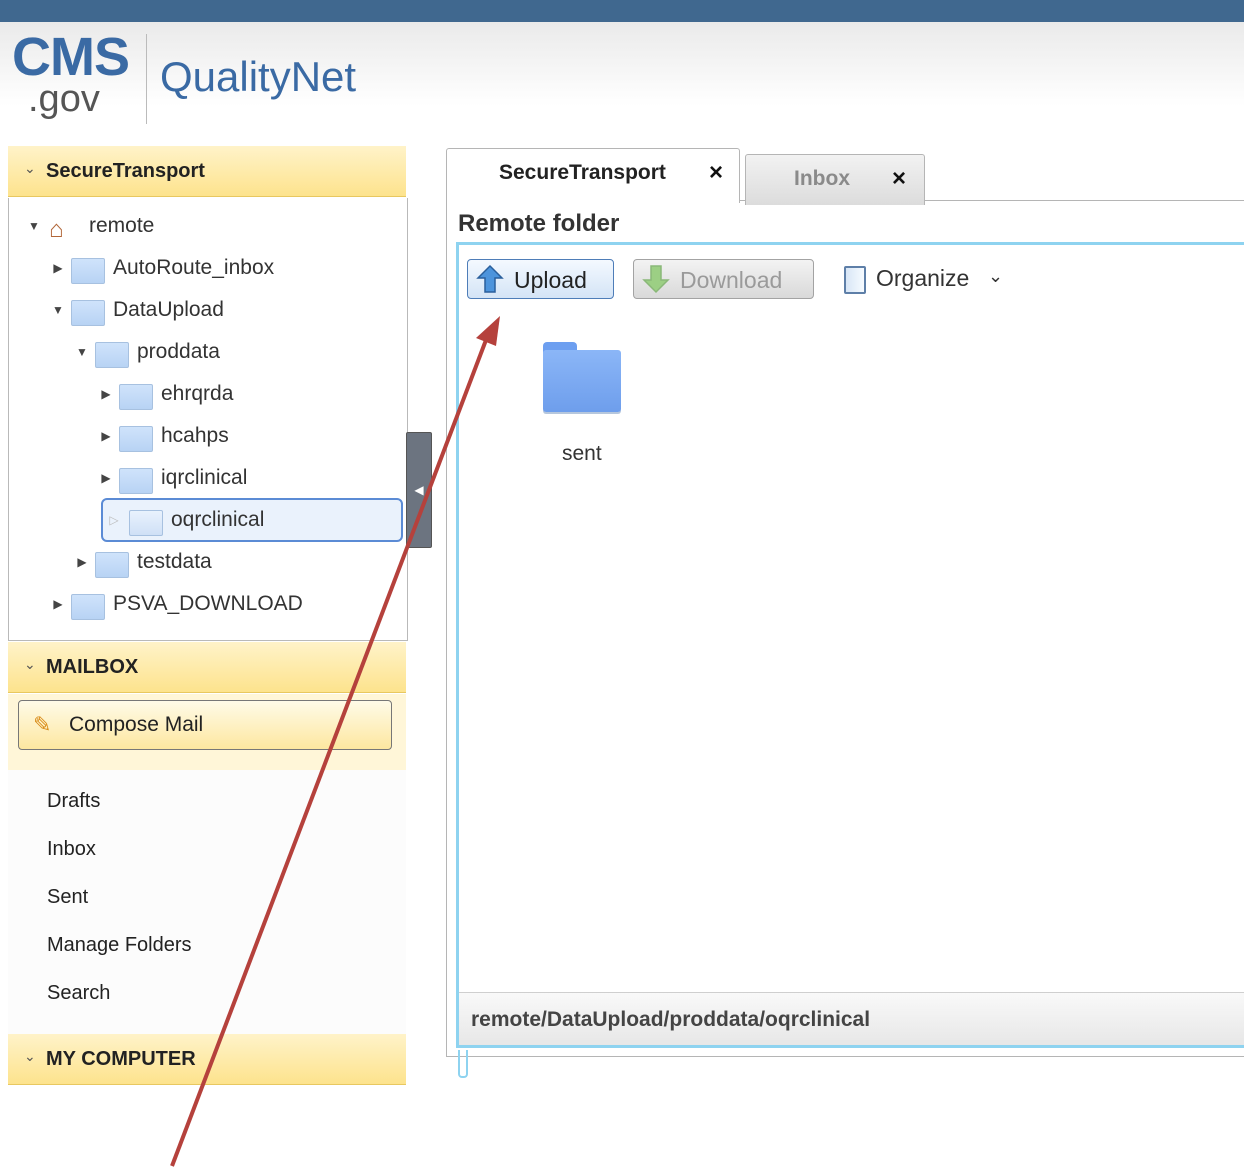 Image resolution: width=1244 pixels, height=1173 pixels. I want to click on tree-node-autoroute-inbox: ▶ AutoRoute_inbox, so click(201, 268).